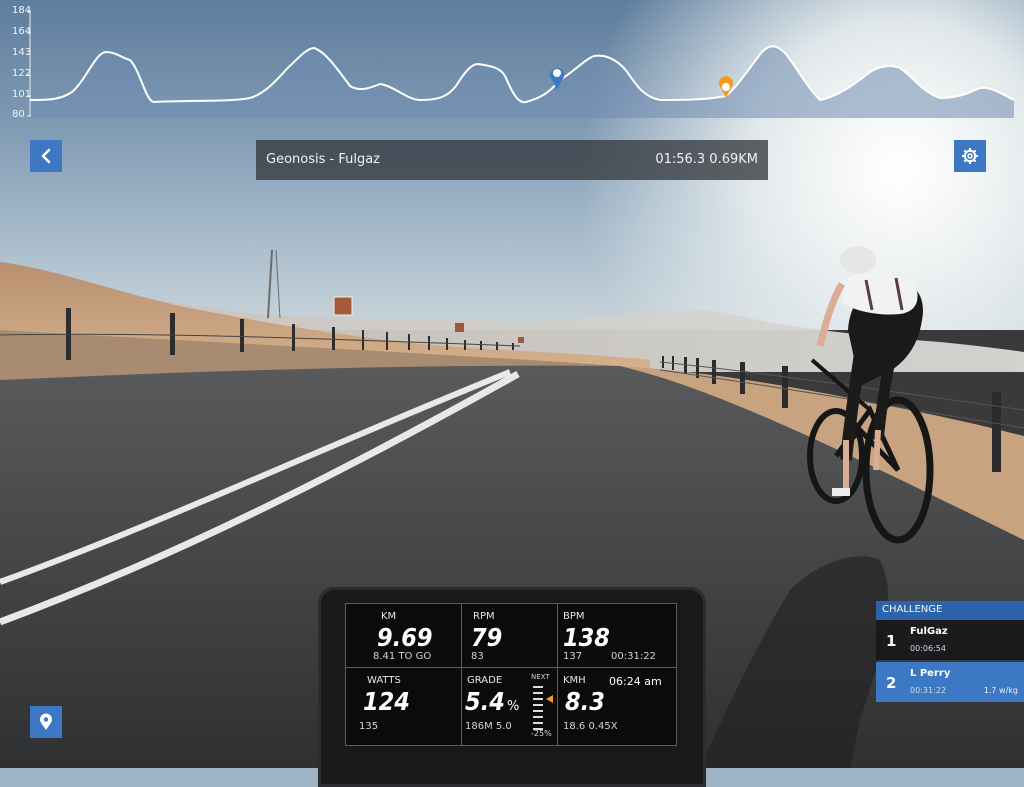  I want to click on ride-title-bar: Geonosis - Fulgaz 01:56.3 0.69KM, so click(512, 160).